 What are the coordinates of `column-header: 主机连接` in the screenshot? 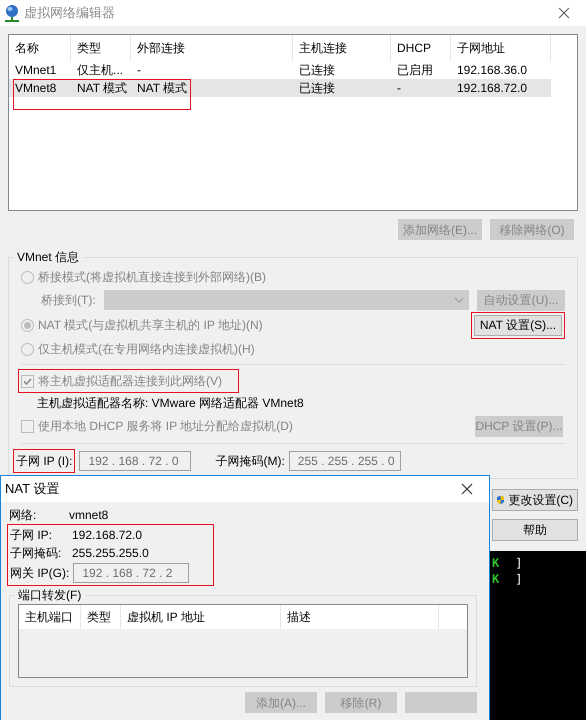 It's located at (342, 48).